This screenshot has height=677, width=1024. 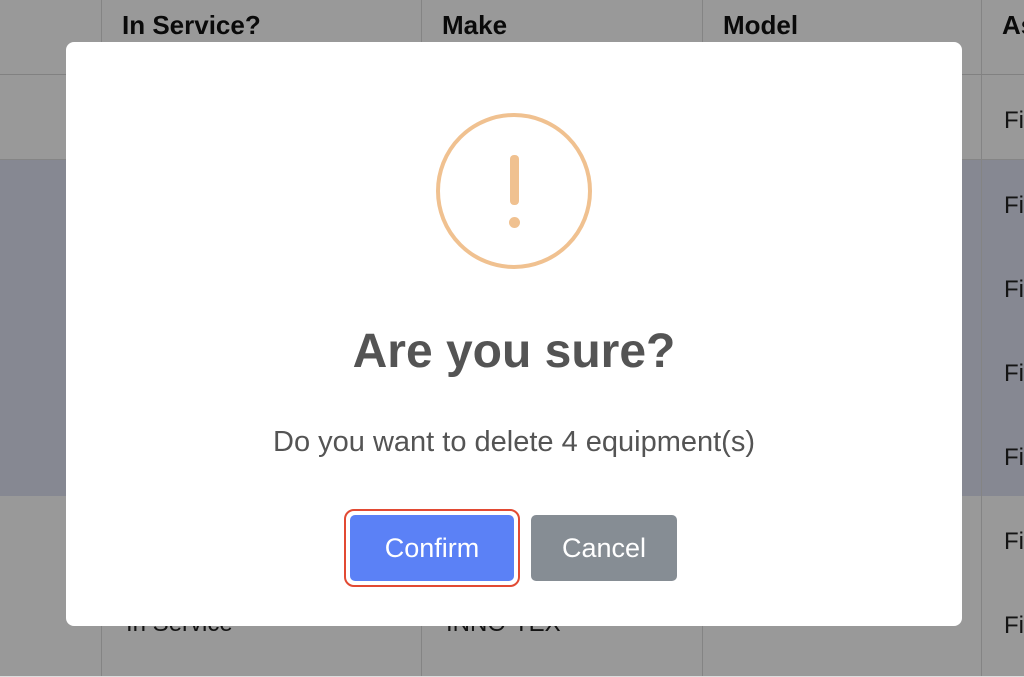 I want to click on warning-icon-bar, so click(x=514, y=180).